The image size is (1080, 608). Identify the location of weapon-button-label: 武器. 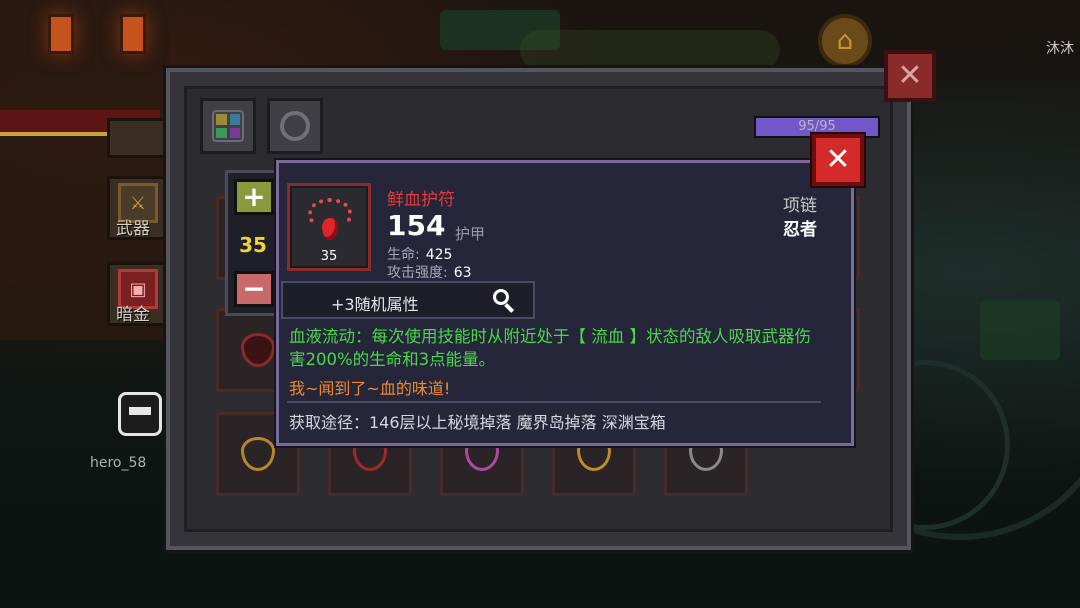
(133, 229).